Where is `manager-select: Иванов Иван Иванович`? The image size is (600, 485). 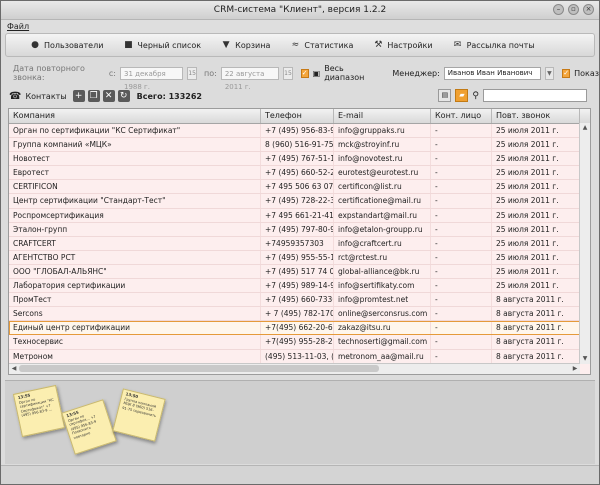
manager-select: Иванов Иван Иванович is located at coordinates (492, 73).